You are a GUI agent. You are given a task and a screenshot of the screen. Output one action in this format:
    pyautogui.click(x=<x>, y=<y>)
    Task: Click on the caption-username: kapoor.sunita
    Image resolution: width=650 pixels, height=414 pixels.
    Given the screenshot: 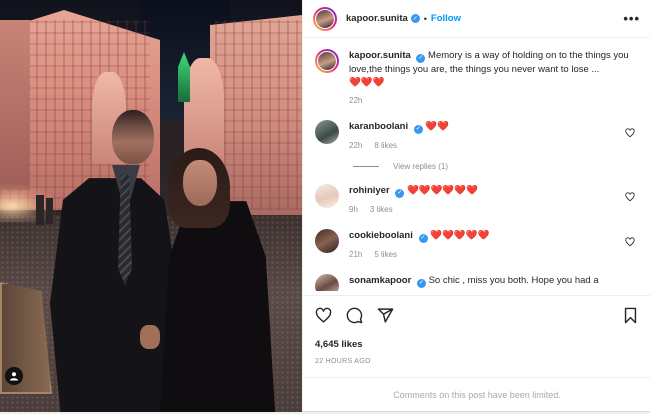 What is the action you would take?
    pyautogui.click(x=380, y=55)
    